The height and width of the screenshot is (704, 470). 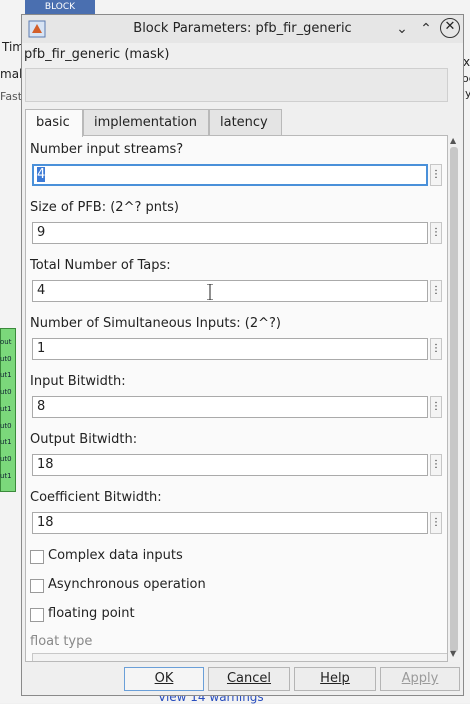 I want to click on tab-implementation: implementation, so click(x=146, y=122).